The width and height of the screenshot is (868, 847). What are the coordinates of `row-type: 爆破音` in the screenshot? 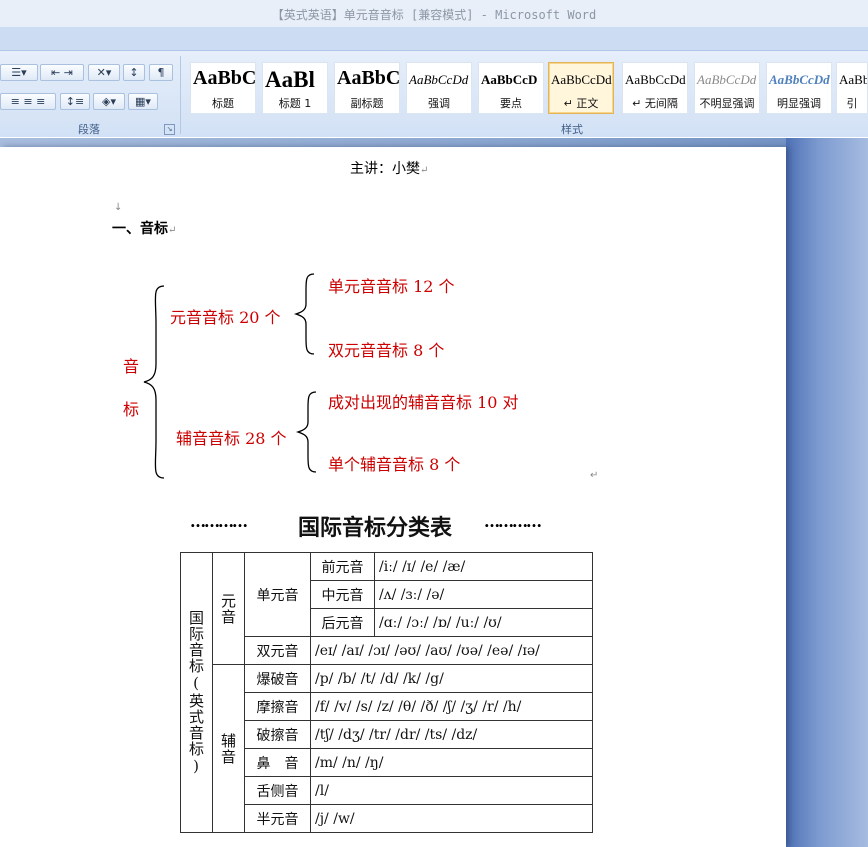 It's located at (277, 678).